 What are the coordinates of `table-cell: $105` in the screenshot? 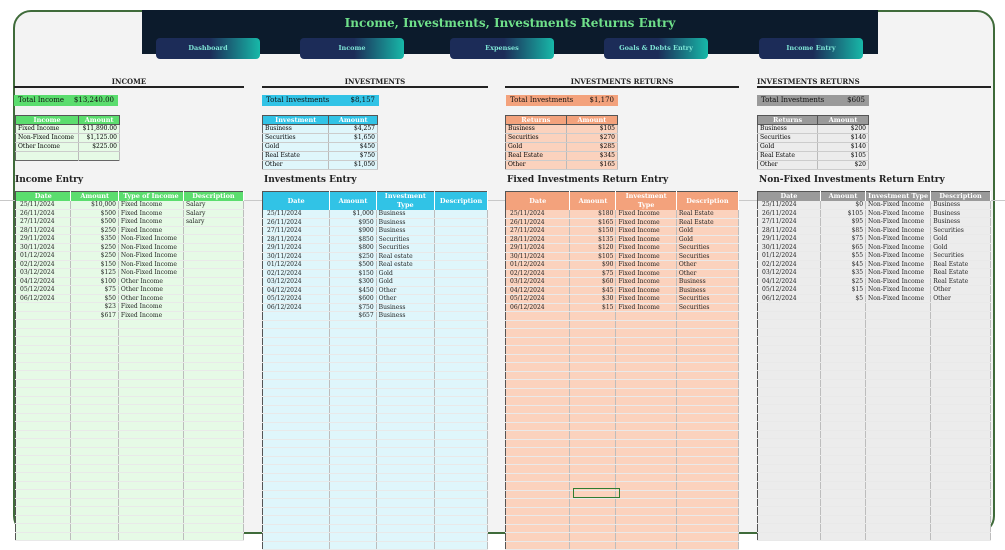 It's located at (843, 213).